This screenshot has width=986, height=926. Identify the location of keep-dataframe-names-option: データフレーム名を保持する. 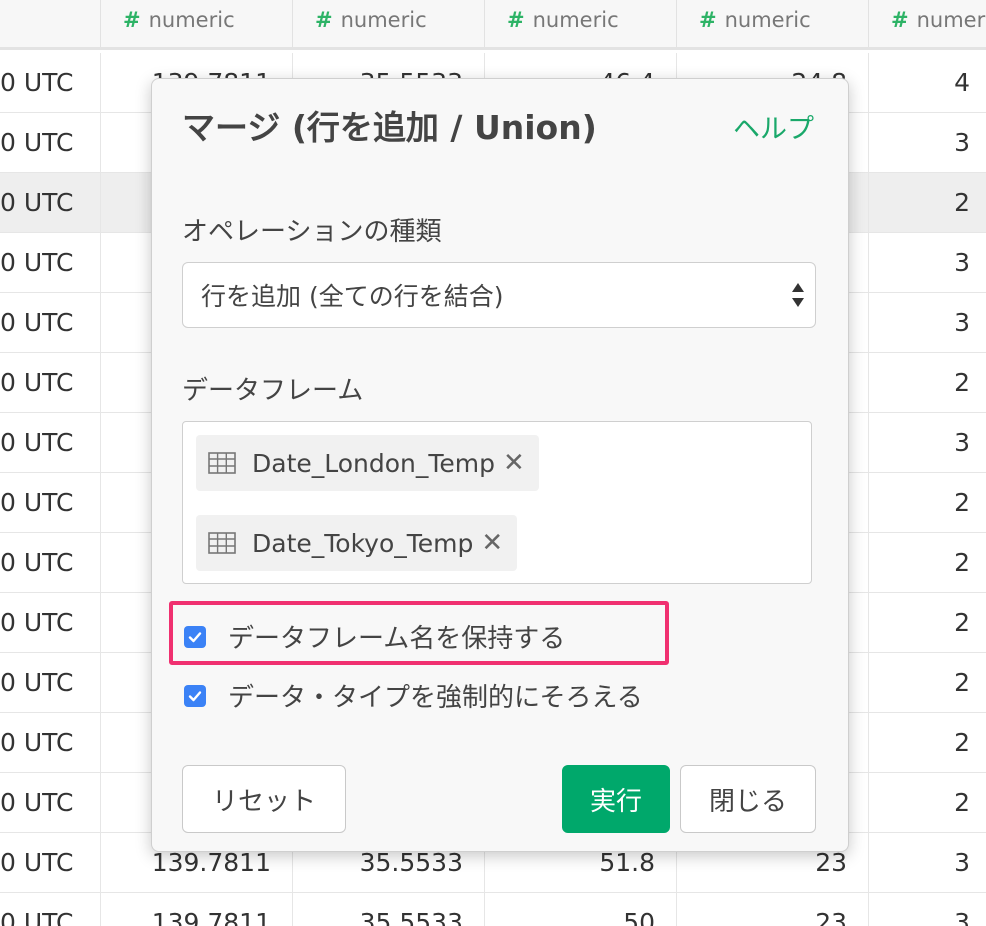
(374, 636).